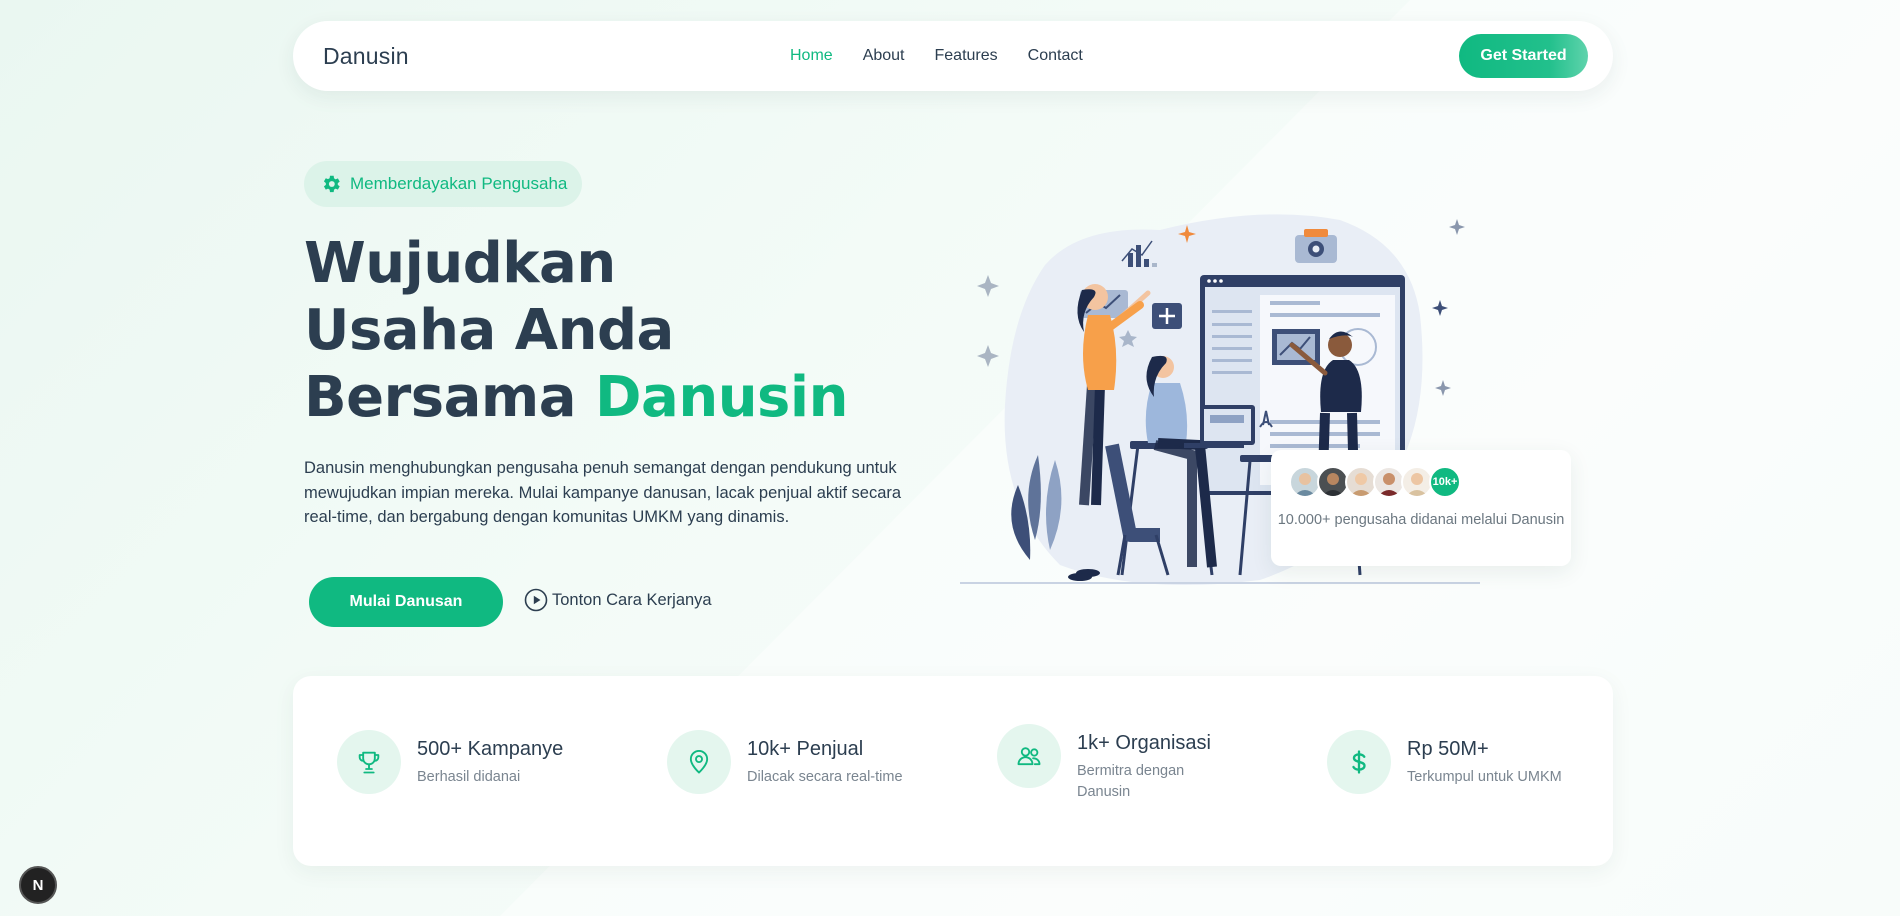  What do you see at coordinates (459, 183) in the screenshot?
I see `hero-badge-label: Memberdayakan Pengusaha` at bounding box center [459, 183].